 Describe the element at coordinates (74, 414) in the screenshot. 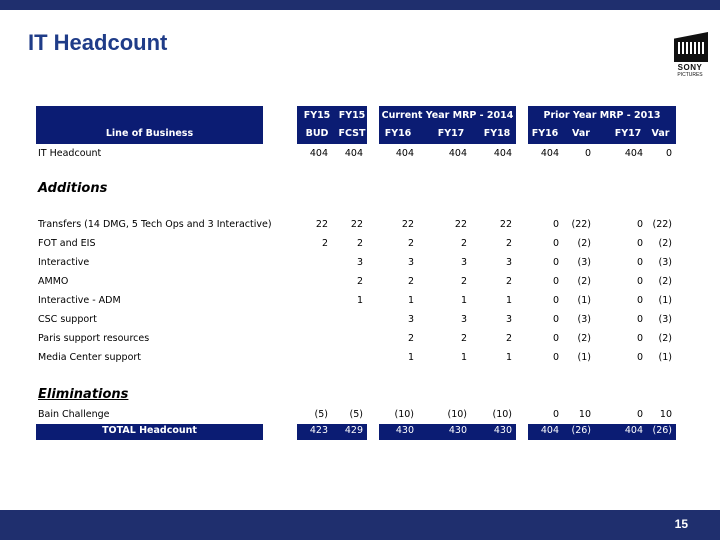

I see `row-label: Bain Challenge` at that location.